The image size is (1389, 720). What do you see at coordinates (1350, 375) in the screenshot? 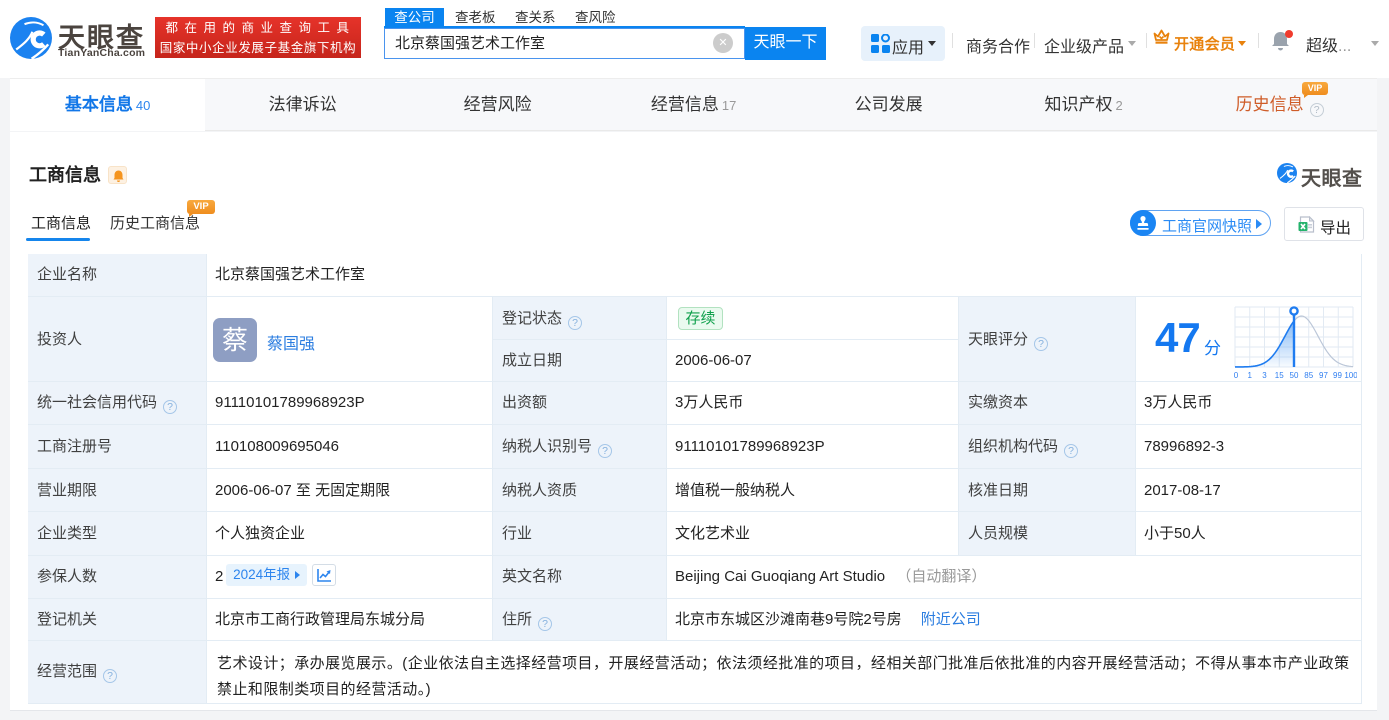
I see `svg-text: 100` at bounding box center [1350, 375].